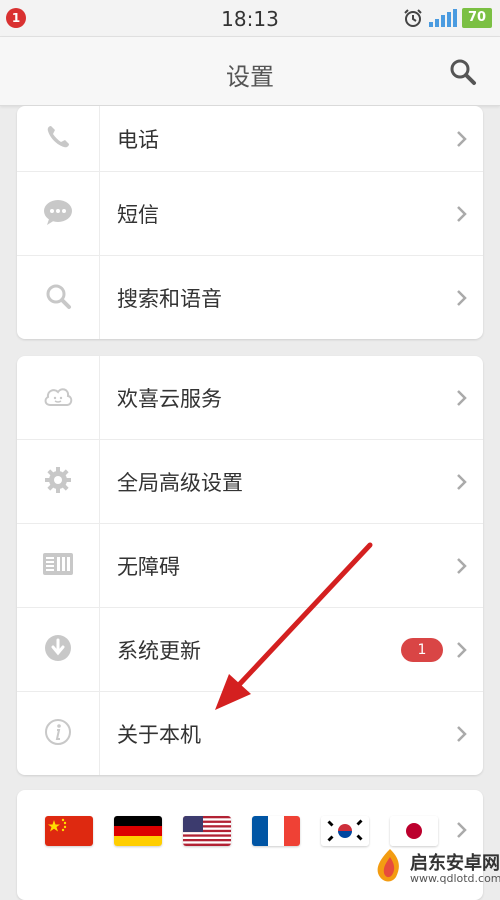  I want to click on settings-item-label: 短信, so click(138, 214).